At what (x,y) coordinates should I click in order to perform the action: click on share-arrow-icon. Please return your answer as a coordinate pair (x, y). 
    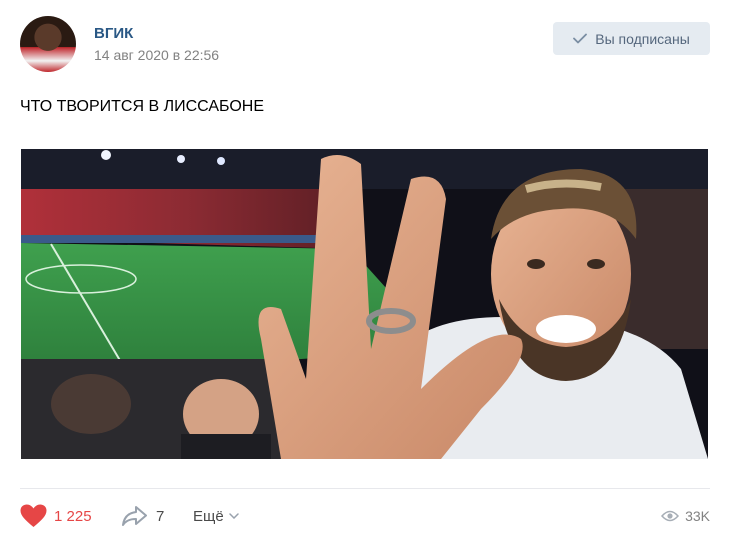
    Looking at the image, I should click on (134, 516).